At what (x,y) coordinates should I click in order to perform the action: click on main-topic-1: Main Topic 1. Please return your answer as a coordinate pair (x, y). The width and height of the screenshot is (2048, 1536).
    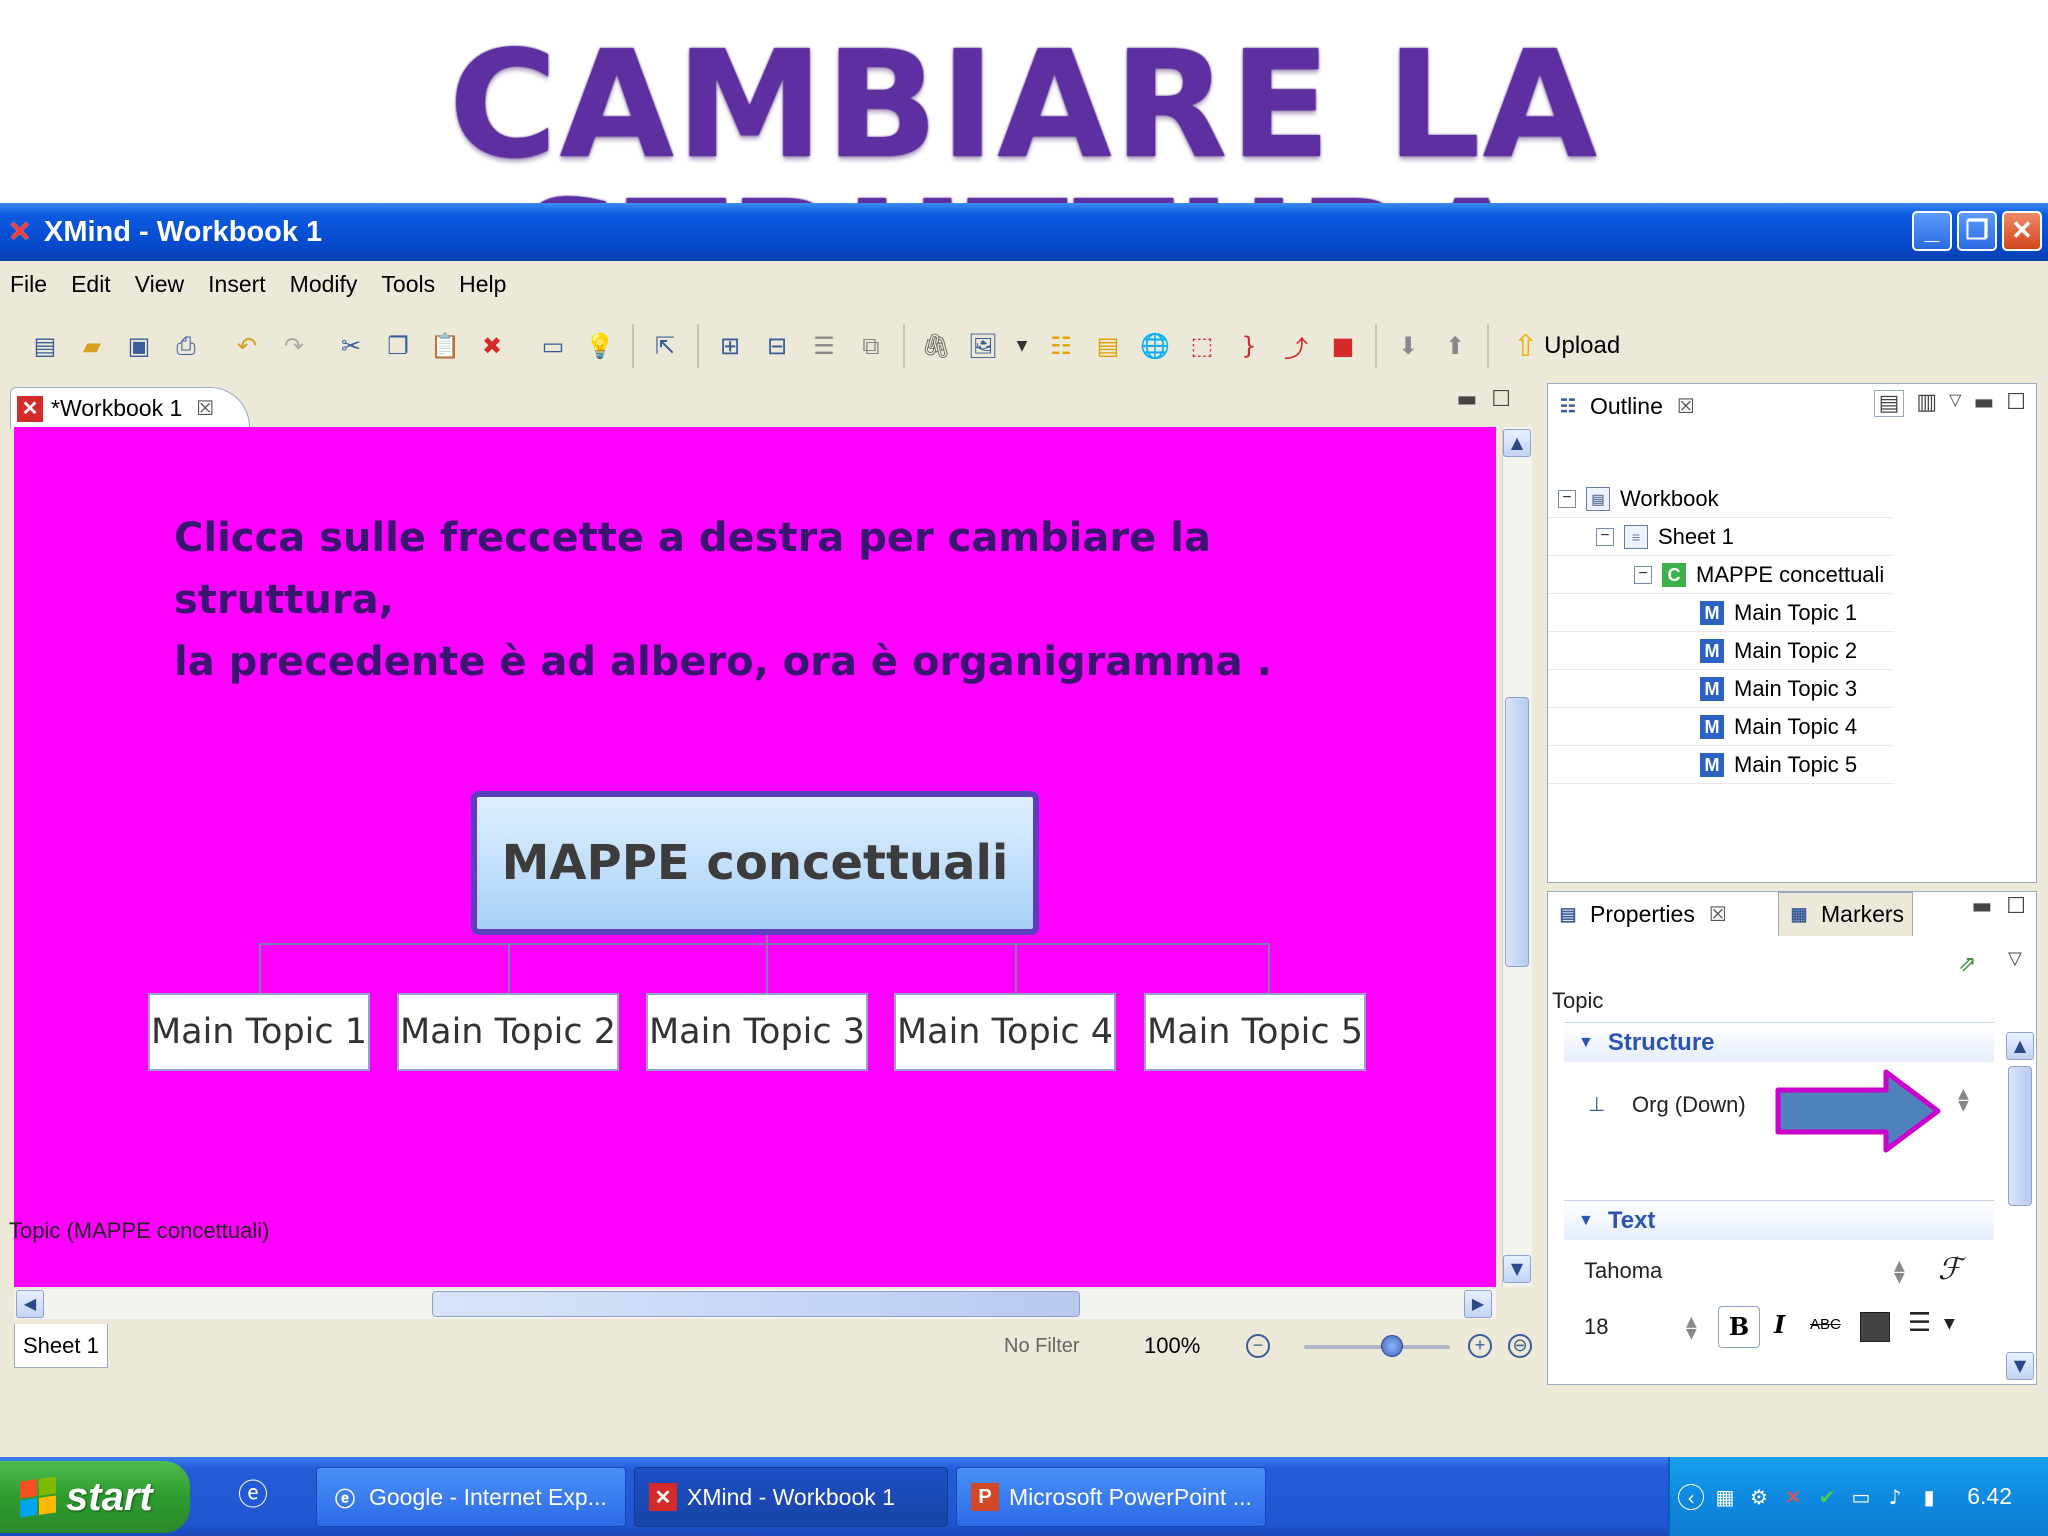
    Looking at the image, I should click on (259, 1032).